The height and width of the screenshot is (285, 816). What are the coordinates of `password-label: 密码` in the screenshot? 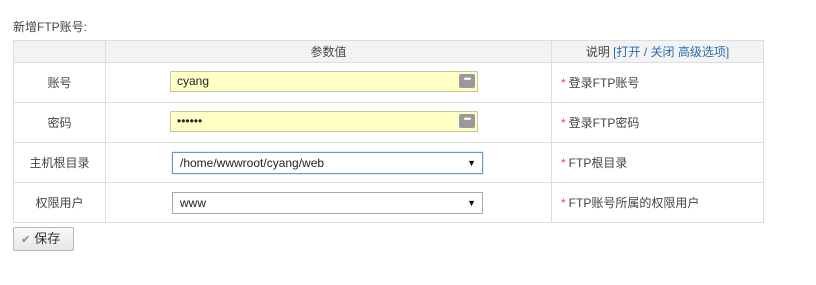 It's located at (59, 122).